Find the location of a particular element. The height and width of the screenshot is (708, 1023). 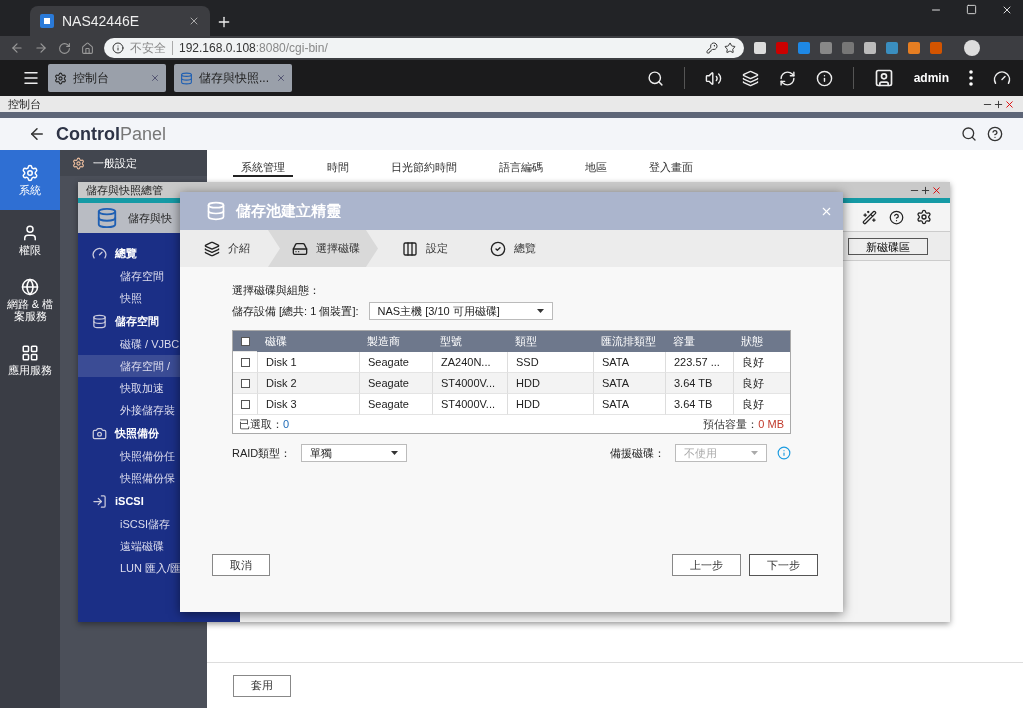

browser-tab: NAS42446E is located at coordinates (120, 21).